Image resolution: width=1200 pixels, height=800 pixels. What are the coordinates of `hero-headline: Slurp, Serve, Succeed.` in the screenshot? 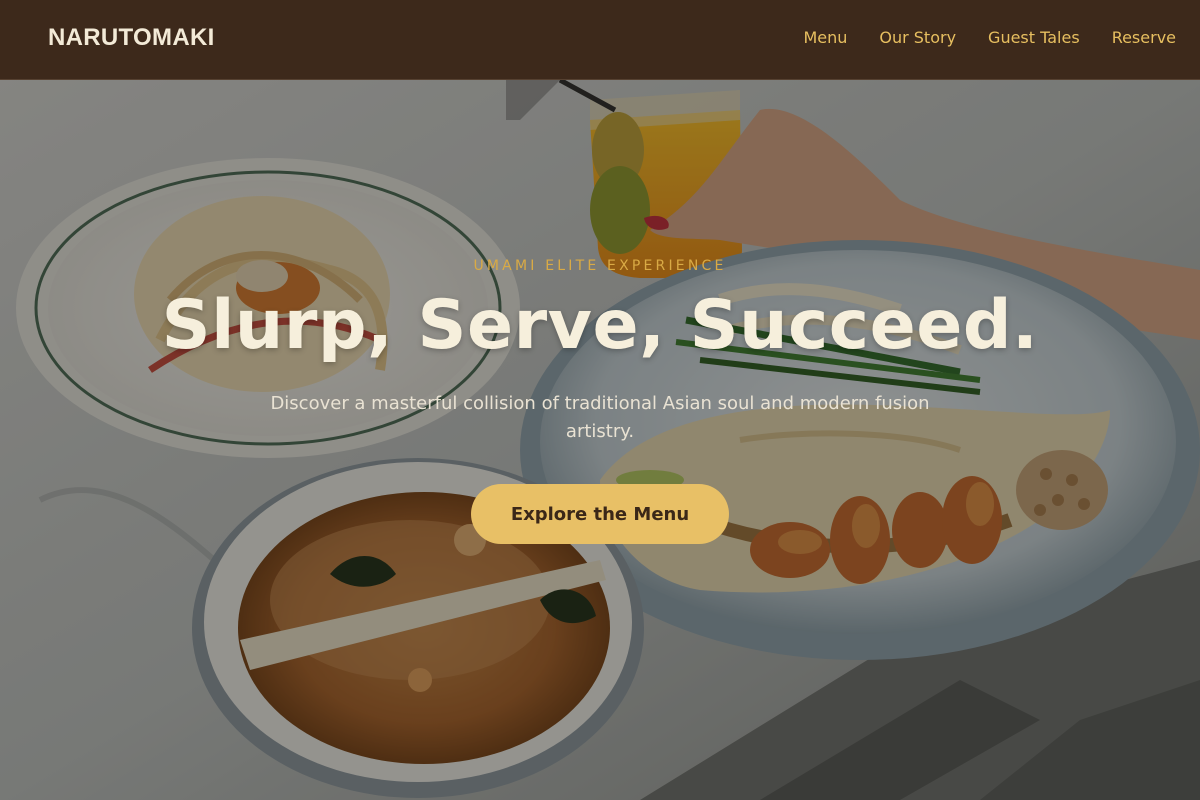 It's located at (600, 325).